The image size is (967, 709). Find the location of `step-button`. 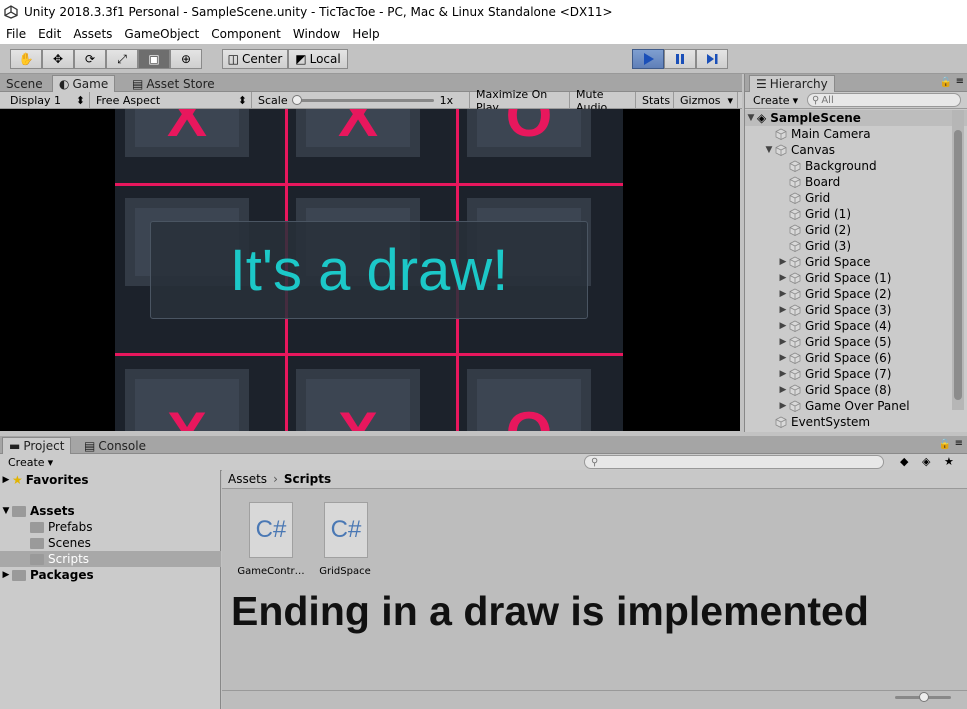

step-button is located at coordinates (712, 59).